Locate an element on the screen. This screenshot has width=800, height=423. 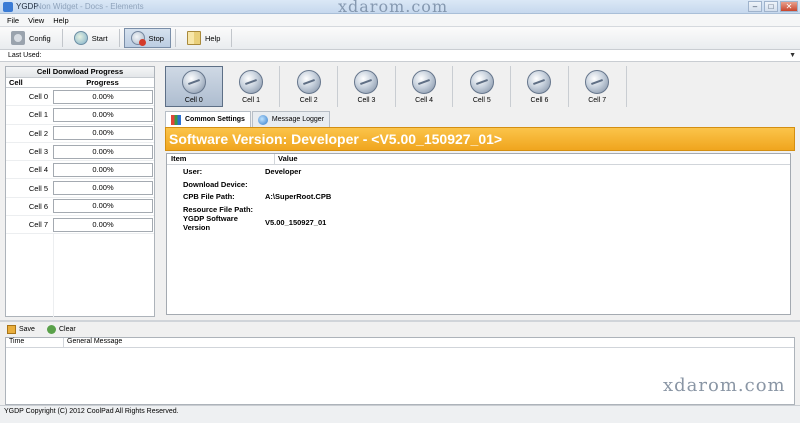
column-cell: Cell is located at coordinates (16, 82).